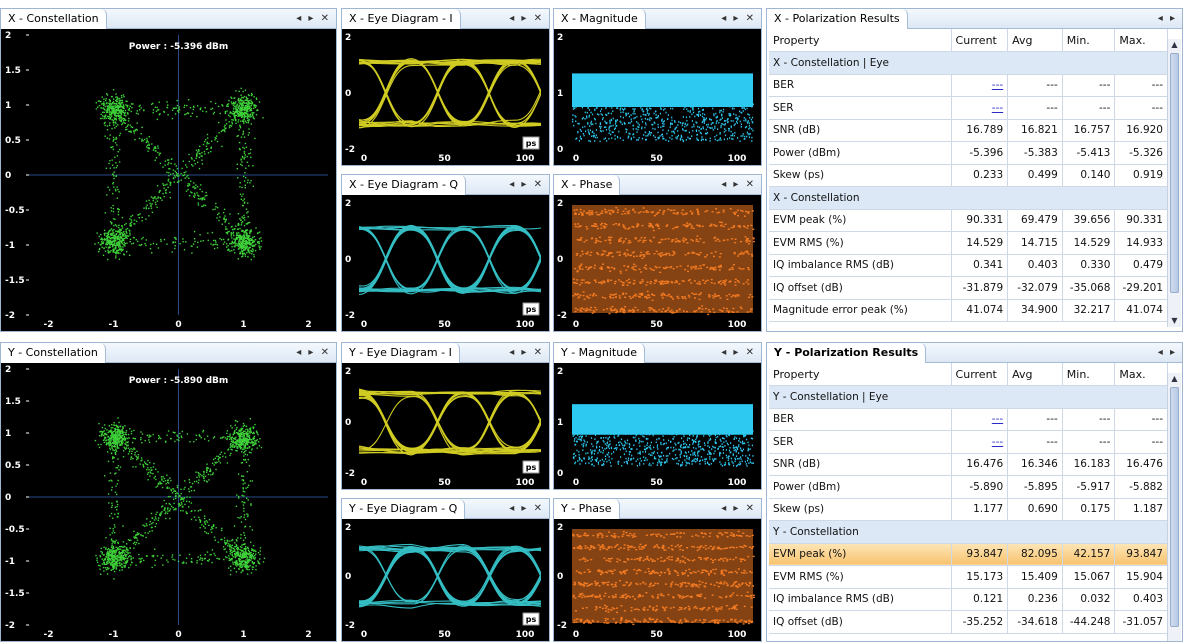 The width and height of the screenshot is (1183, 642). I want to click on table-row: Skew (ps) 1.177 0.690 0.175 1.187, so click(968, 509).